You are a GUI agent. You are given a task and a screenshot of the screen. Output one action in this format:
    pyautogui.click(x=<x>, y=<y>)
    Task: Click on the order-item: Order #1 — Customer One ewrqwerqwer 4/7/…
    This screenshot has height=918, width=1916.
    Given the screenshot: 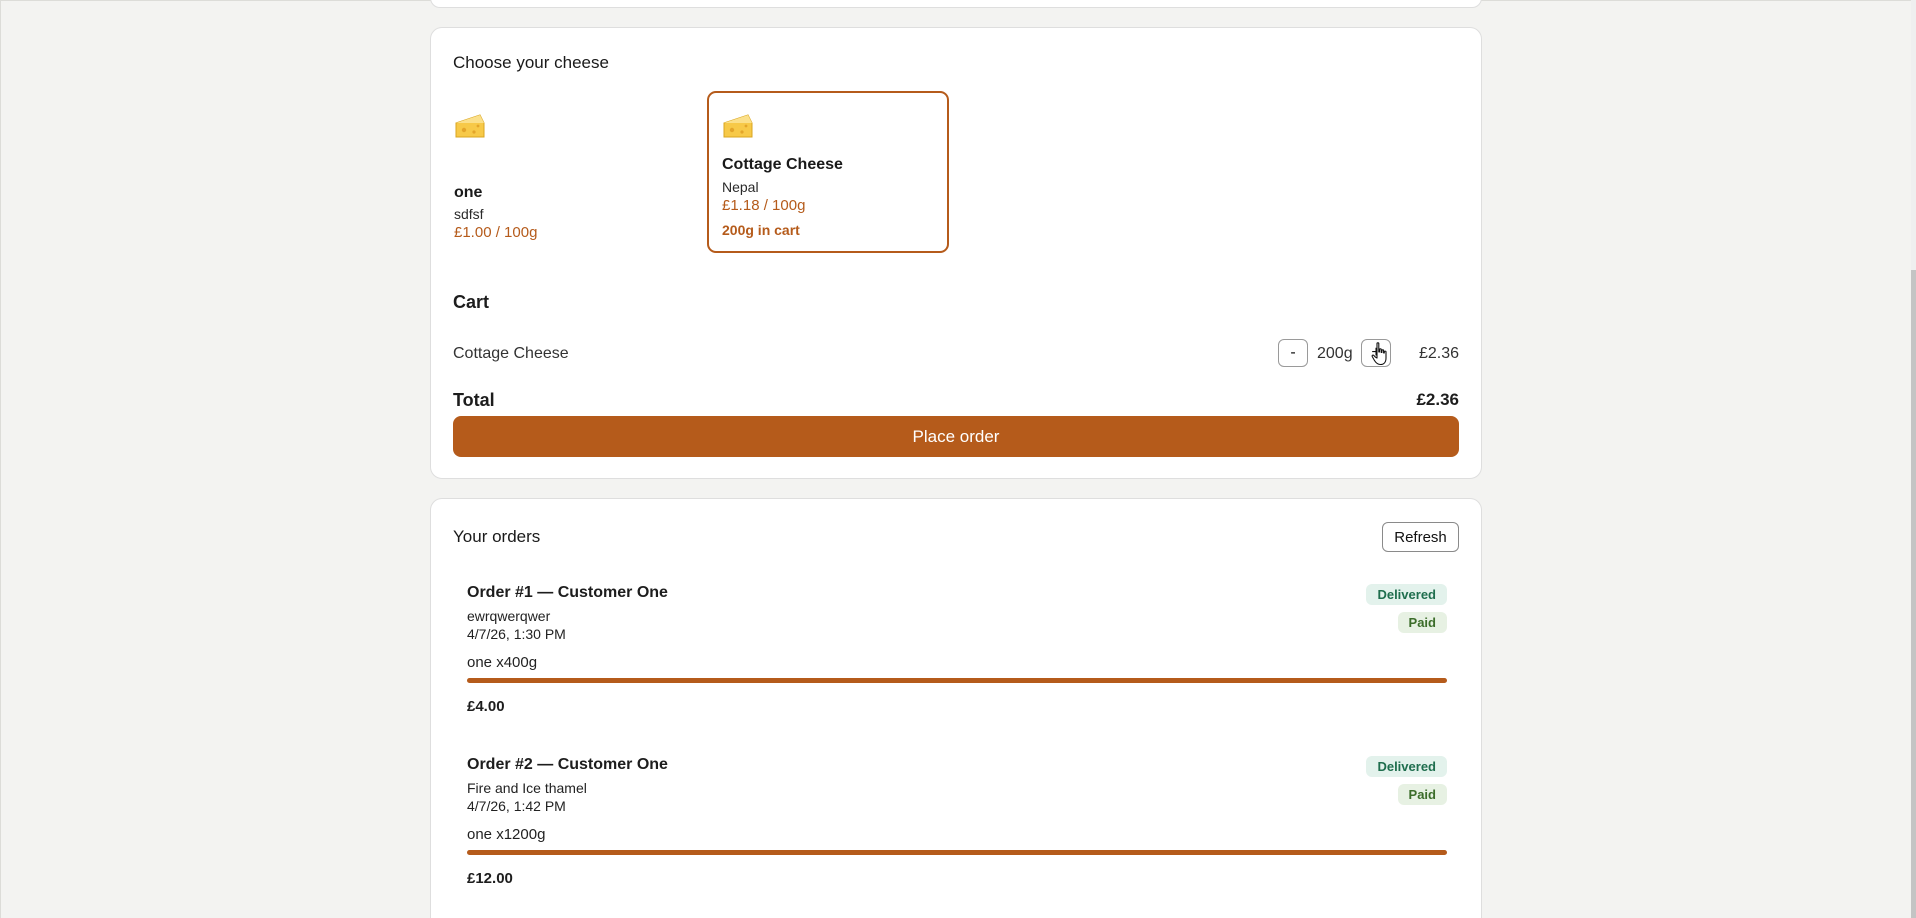 What is the action you would take?
    pyautogui.click(x=957, y=659)
    